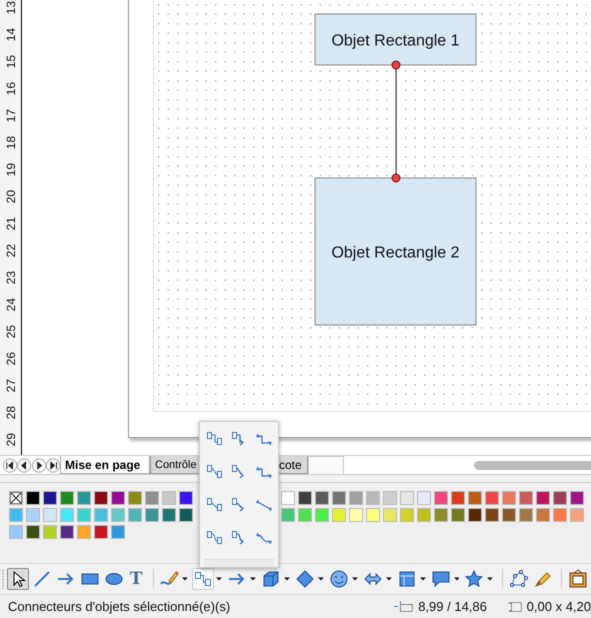 The height and width of the screenshot is (618, 591). I want to click on tool-button: T, so click(136, 579).